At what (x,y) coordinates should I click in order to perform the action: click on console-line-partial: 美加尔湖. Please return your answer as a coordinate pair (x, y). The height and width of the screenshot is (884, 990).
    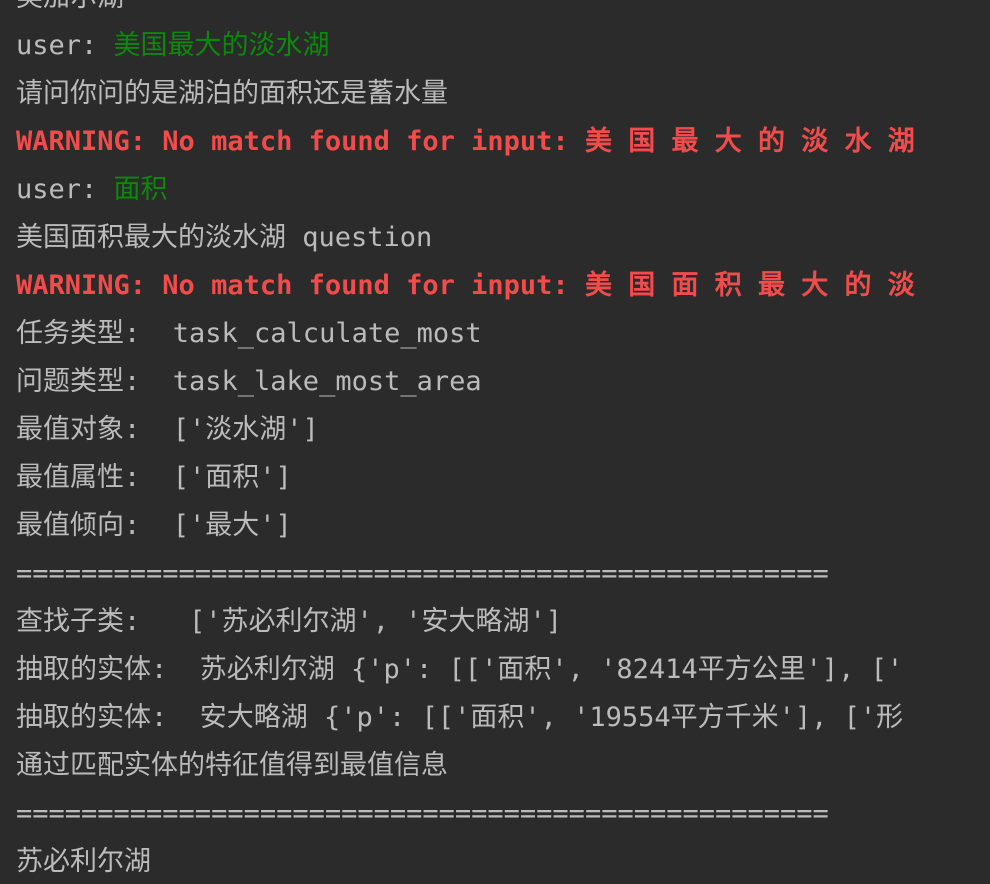
    Looking at the image, I should click on (503, 11).